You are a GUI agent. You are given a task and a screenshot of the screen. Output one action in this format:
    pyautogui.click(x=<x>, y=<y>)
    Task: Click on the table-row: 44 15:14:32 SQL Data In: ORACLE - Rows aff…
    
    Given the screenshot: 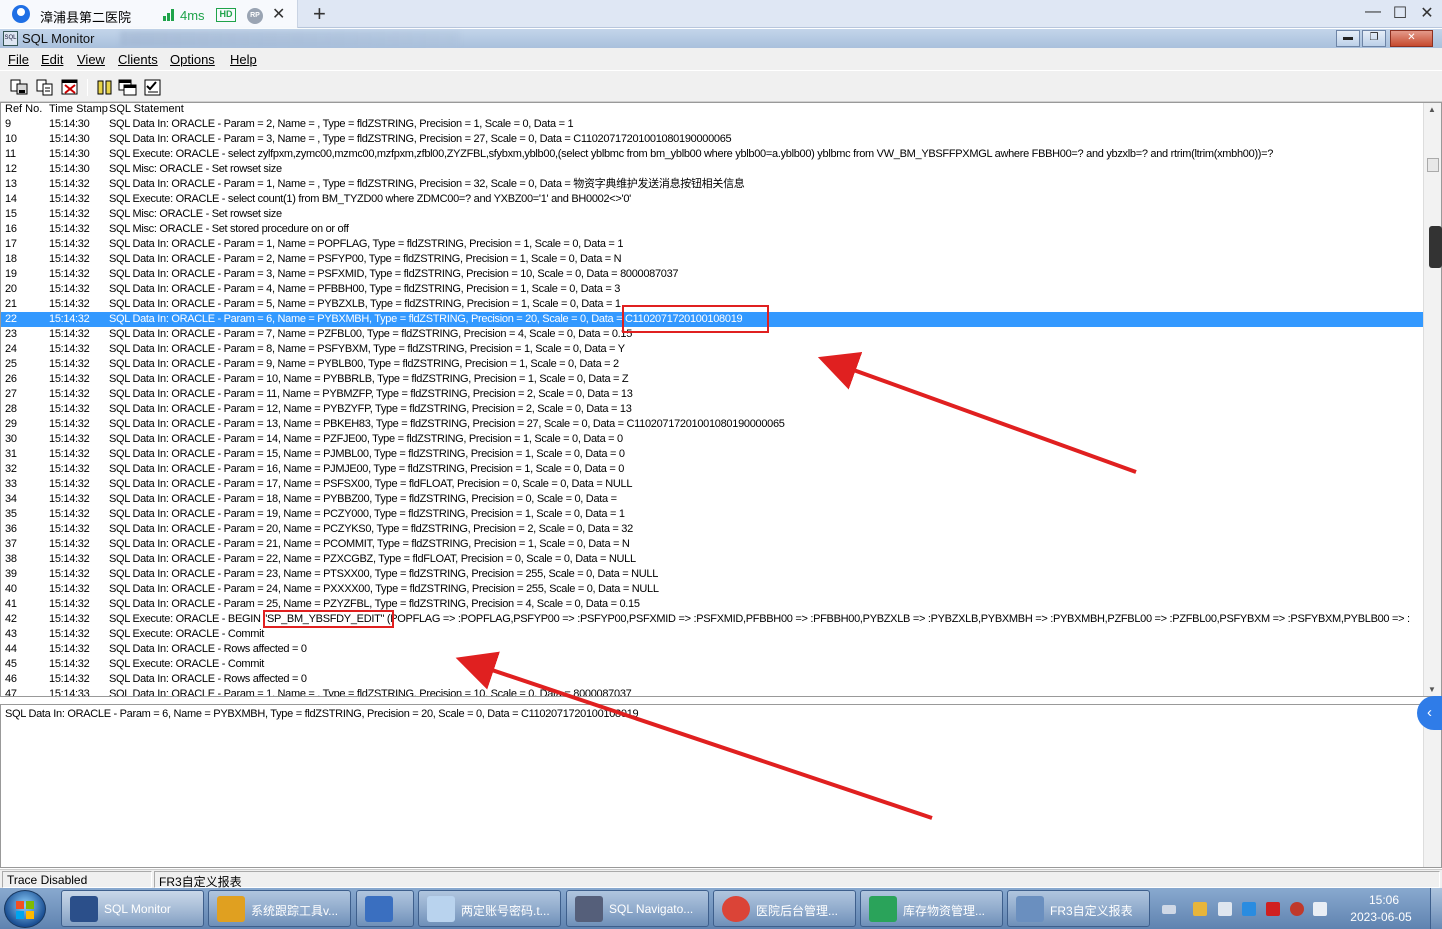 What is the action you would take?
    pyautogui.click(x=712, y=649)
    